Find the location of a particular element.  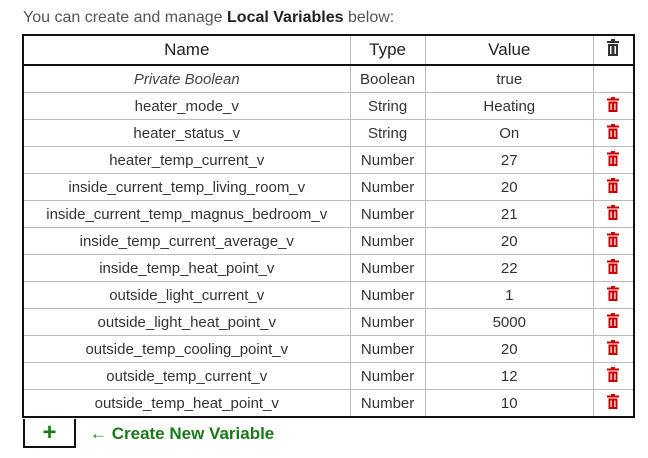

header-actions is located at coordinates (613, 50).